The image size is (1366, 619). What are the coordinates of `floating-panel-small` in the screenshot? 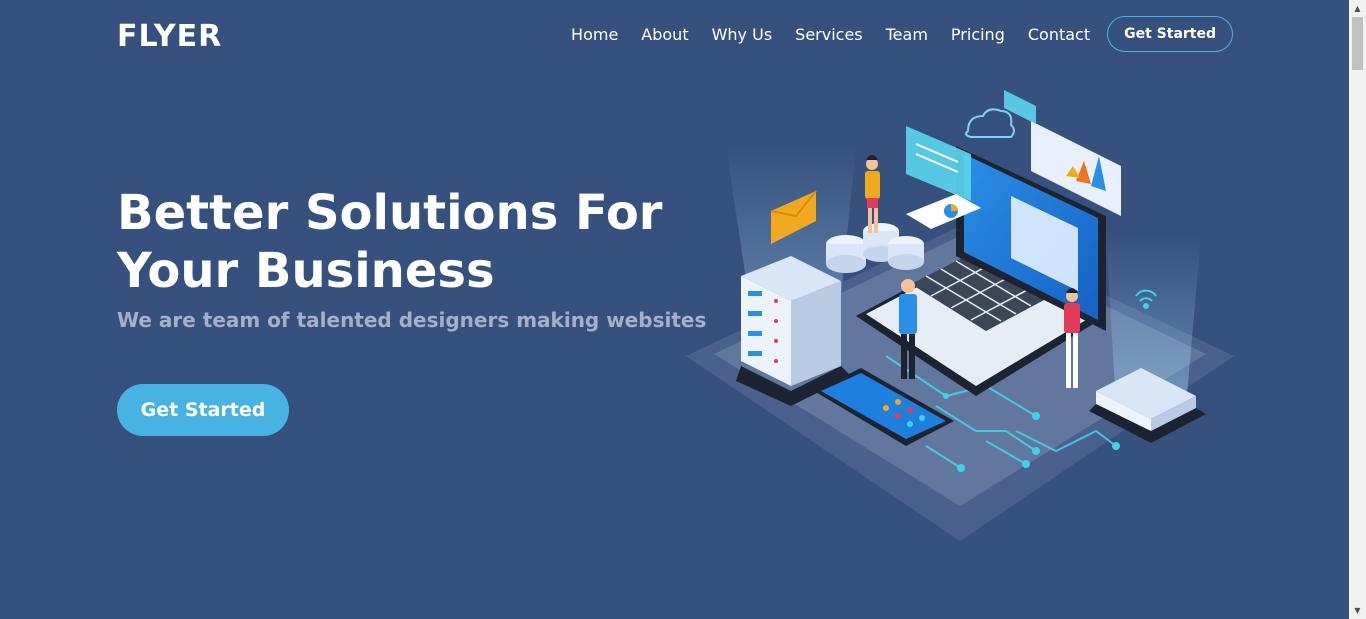 It's located at (1020, 107).